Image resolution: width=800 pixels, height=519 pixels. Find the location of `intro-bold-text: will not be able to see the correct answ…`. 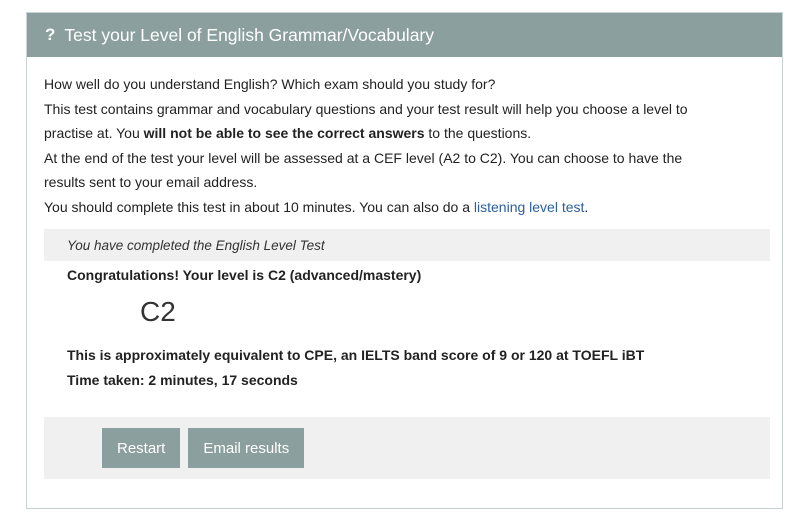

intro-bold-text: will not be able to see the correct answ… is located at coordinates (284, 133).